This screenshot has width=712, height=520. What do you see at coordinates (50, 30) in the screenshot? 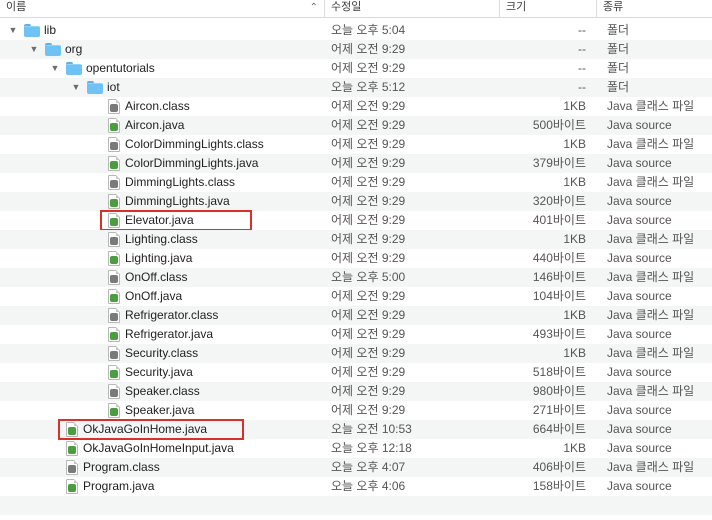
I see `file-name: lib` at bounding box center [50, 30].